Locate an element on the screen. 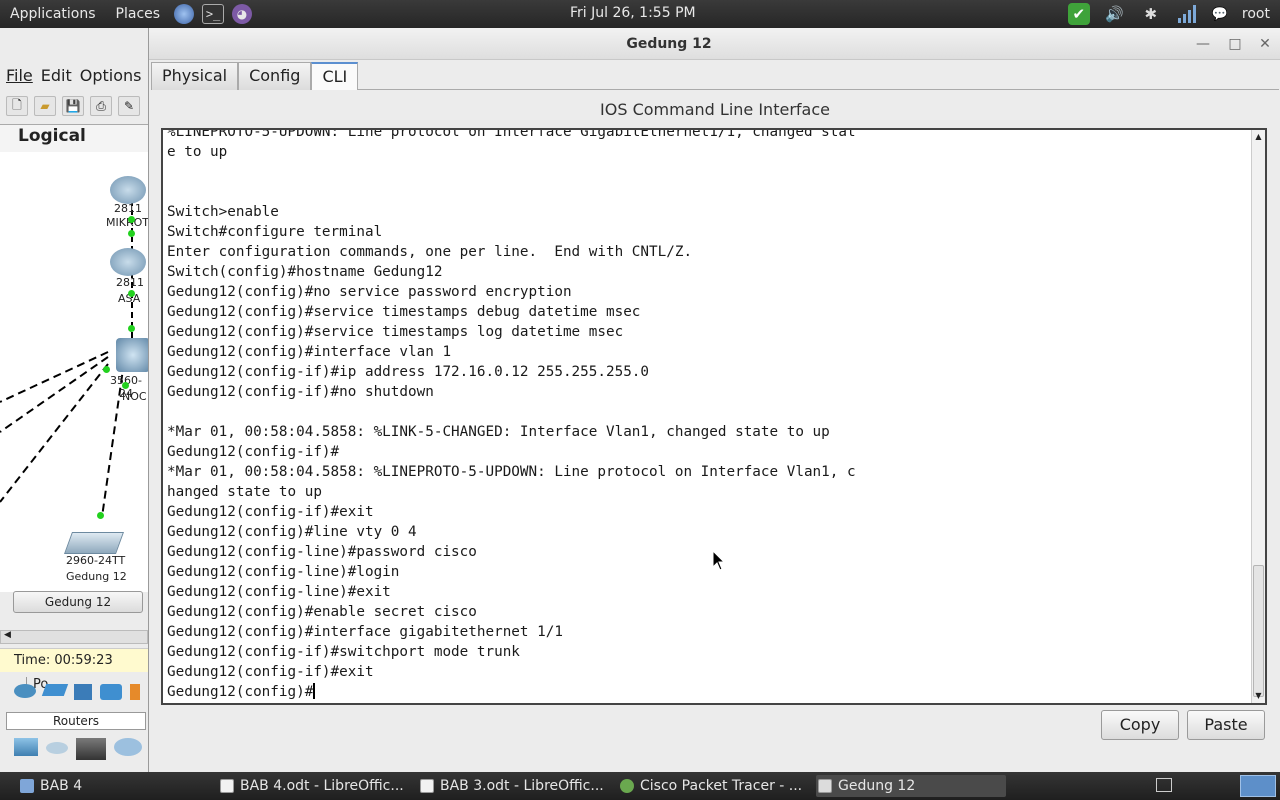  menu-edit: Edit is located at coordinates (56, 75).